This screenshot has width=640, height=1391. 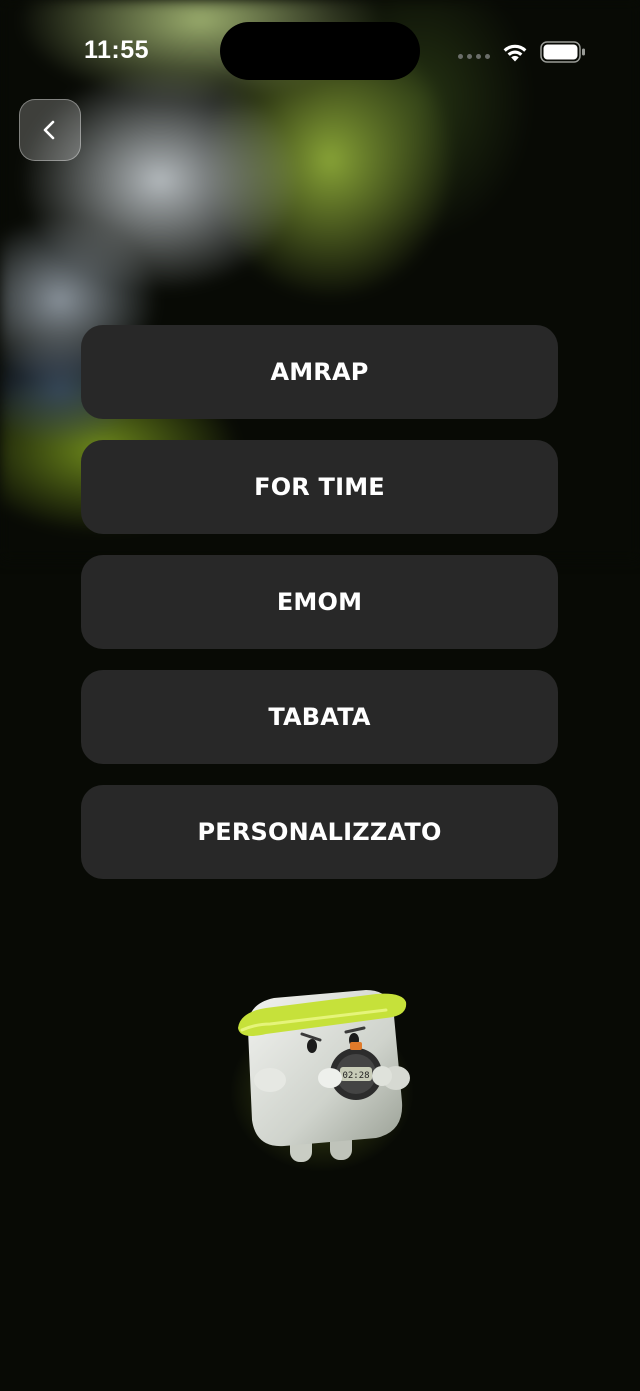 What do you see at coordinates (320, 51) in the screenshot?
I see `dynamic-island` at bounding box center [320, 51].